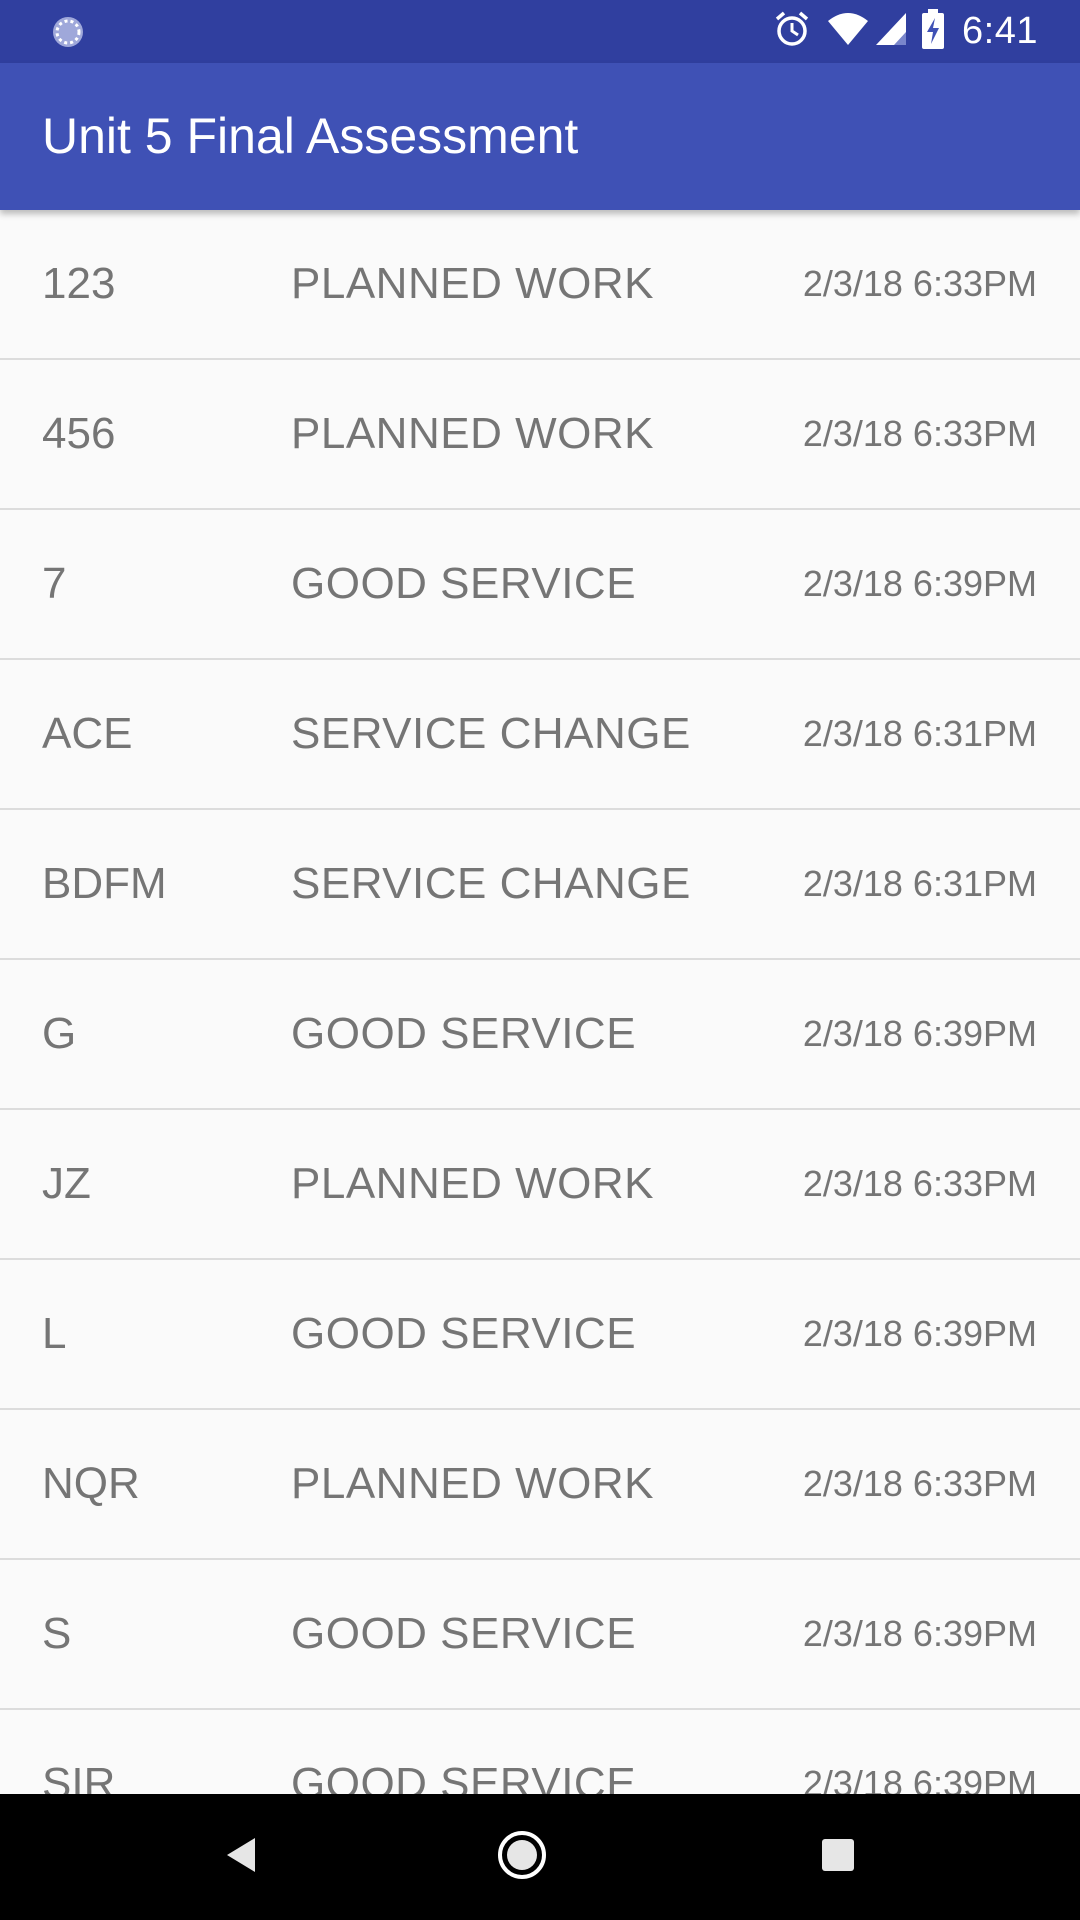 The height and width of the screenshot is (1920, 1080). I want to click on home-icon, so click(522, 1857).